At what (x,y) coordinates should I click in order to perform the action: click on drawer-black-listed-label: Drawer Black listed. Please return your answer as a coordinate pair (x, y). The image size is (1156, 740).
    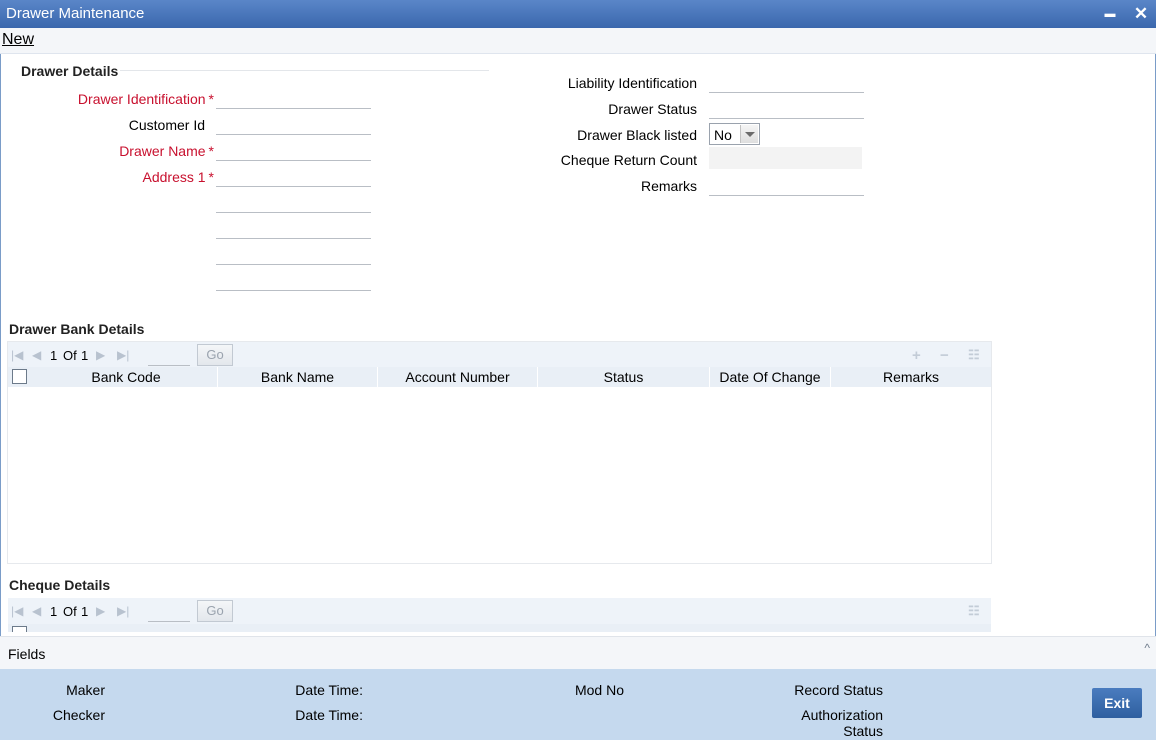
    Looking at the image, I should click on (637, 135).